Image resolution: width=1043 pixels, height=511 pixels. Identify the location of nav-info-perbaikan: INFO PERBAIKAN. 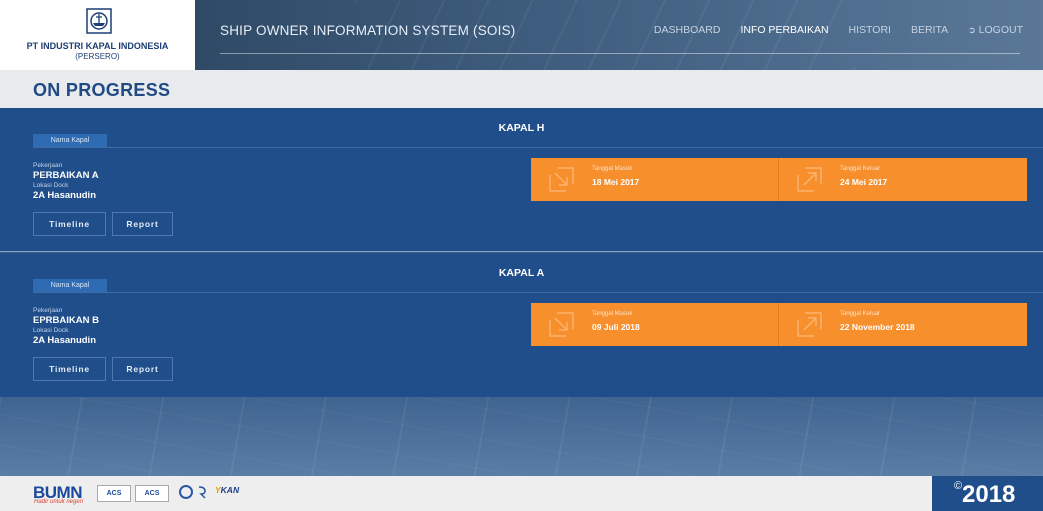
(784, 30).